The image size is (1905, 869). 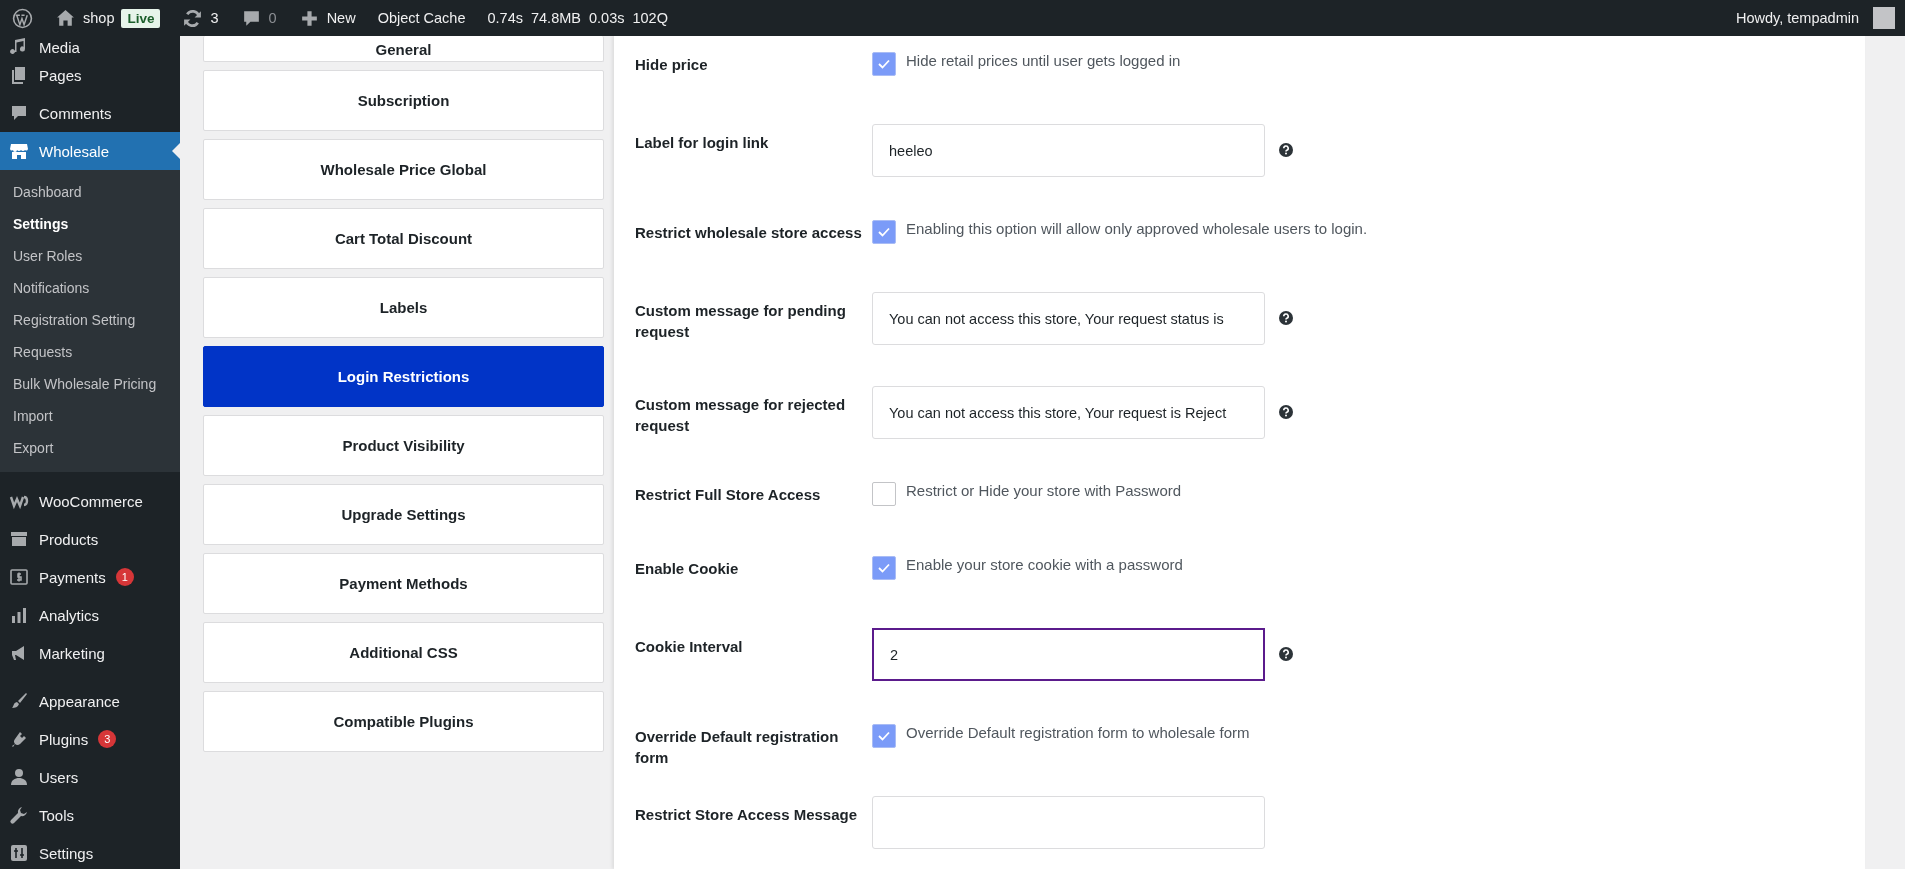 What do you see at coordinates (90, 815) in the screenshot?
I see `sidebar-item: Tools` at bounding box center [90, 815].